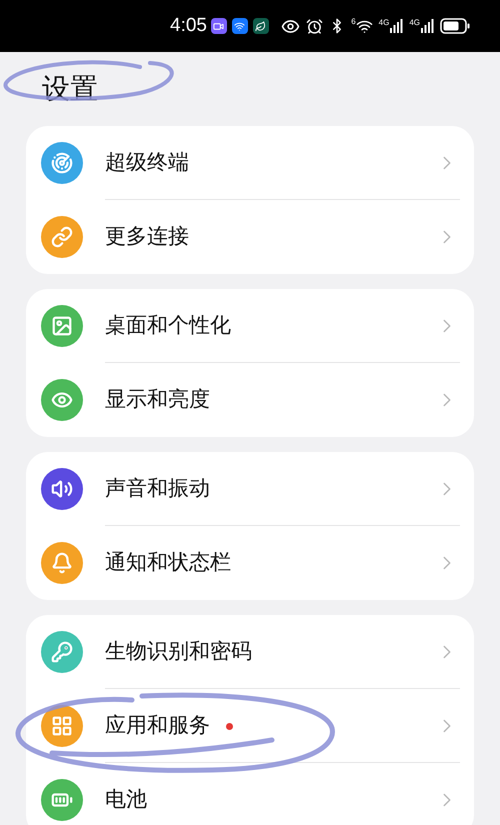  What do you see at coordinates (315, 26) in the screenshot?
I see `alarm-icon` at bounding box center [315, 26].